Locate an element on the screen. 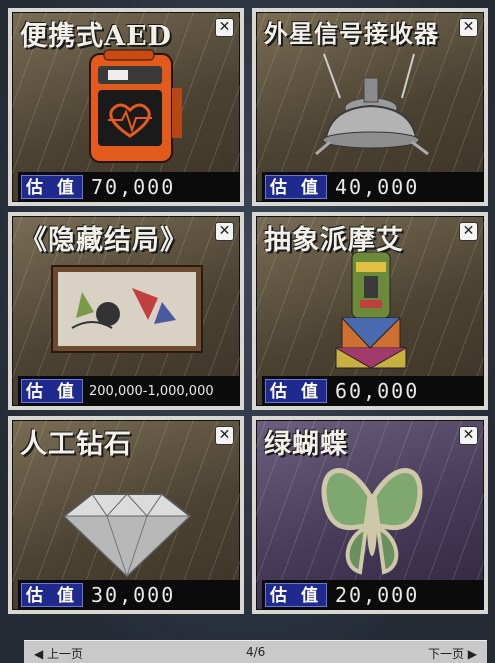 The width and height of the screenshot is (495, 663). next-page-button: 下一页 ▶ is located at coordinates (452, 653).